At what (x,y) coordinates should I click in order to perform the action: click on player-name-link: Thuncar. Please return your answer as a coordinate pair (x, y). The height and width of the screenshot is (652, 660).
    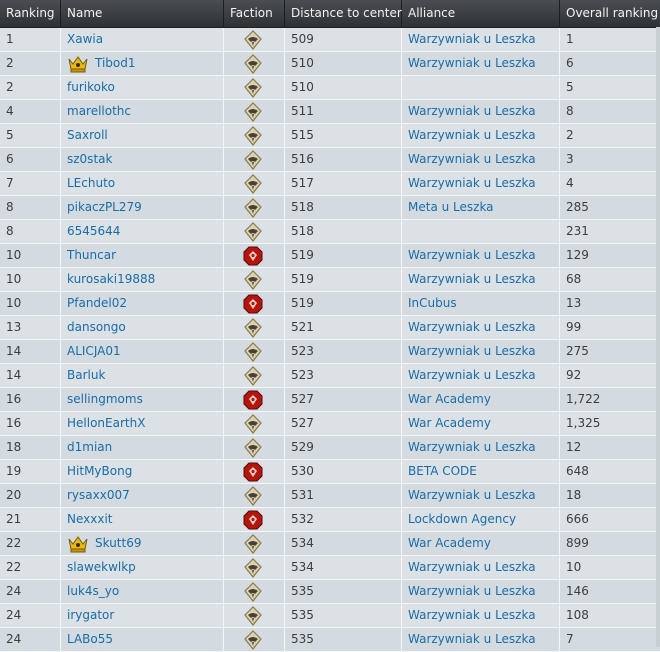
    Looking at the image, I should click on (91, 255).